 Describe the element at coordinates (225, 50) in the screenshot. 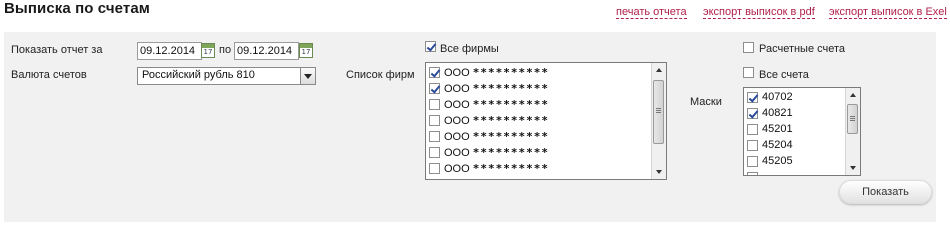

I see `date-to-label: по` at that location.